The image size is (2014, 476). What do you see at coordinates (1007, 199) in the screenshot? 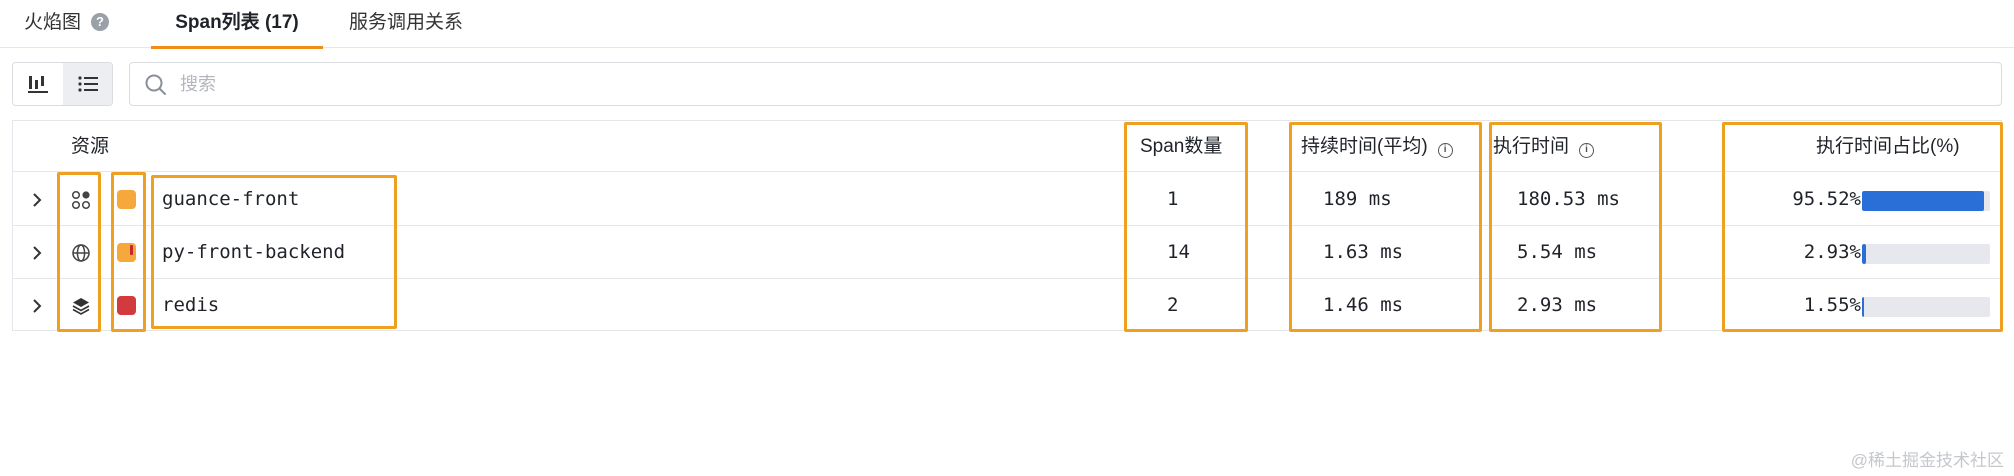
I see `table-row: guance-front 1 189 ms 180.53 ms 95.52%` at bounding box center [1007, 199].